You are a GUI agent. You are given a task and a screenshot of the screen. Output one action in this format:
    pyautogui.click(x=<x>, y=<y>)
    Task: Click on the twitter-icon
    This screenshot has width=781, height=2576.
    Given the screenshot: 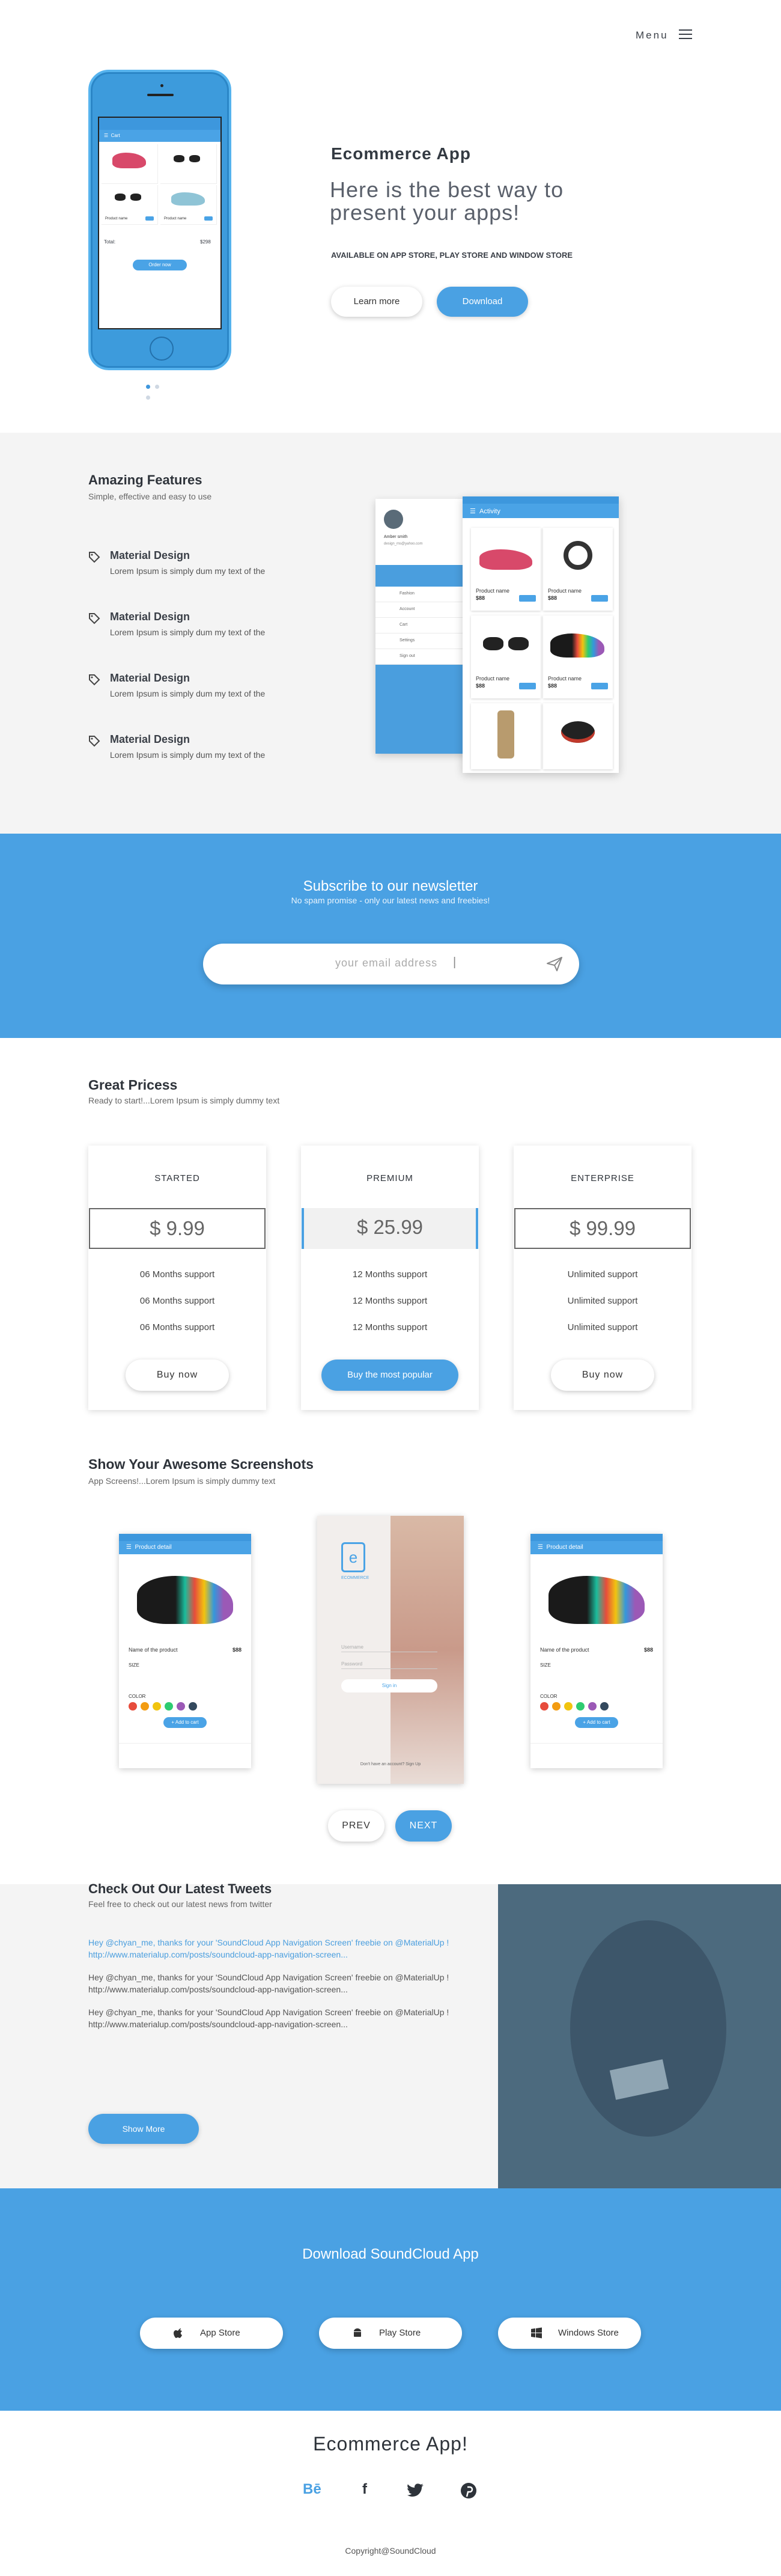 What is the action you would take?
    pyautogui.click(x=415, y=2490)
    